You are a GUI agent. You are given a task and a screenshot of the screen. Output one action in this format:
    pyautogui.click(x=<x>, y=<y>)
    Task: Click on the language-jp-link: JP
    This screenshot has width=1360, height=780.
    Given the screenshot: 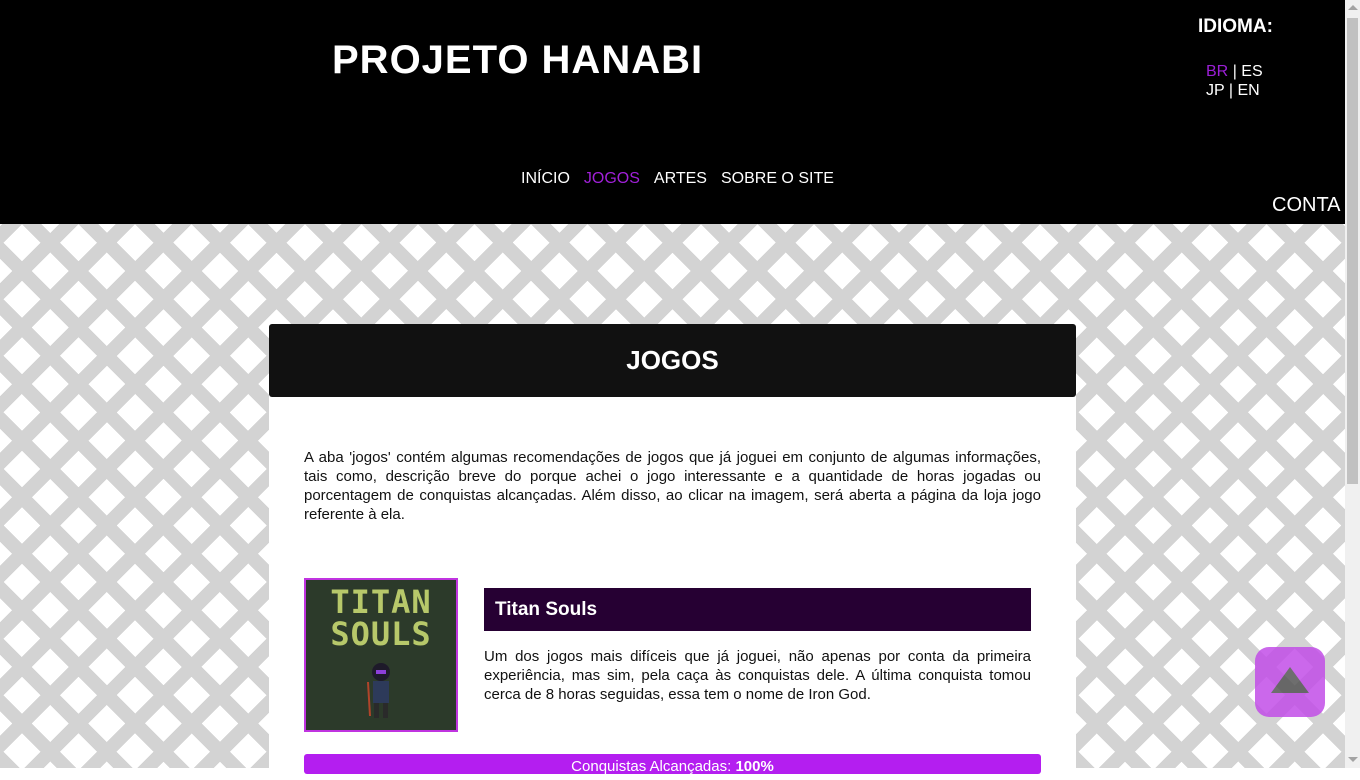 What is the action you would take?
    pyautogui.click(x=1215, y=90)
    